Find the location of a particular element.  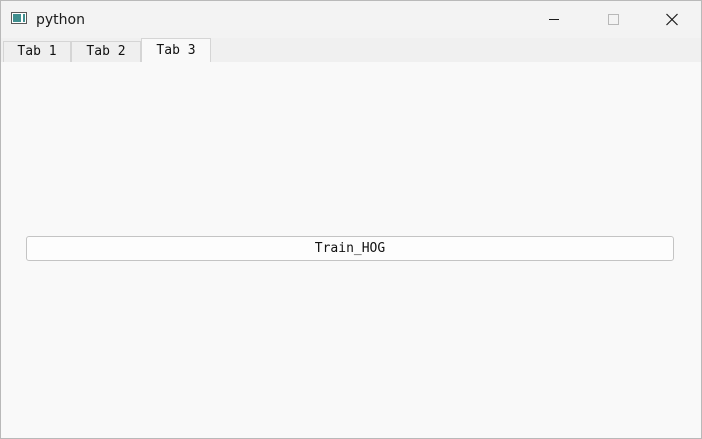

maximize-button is located at coordinates (613, 19).